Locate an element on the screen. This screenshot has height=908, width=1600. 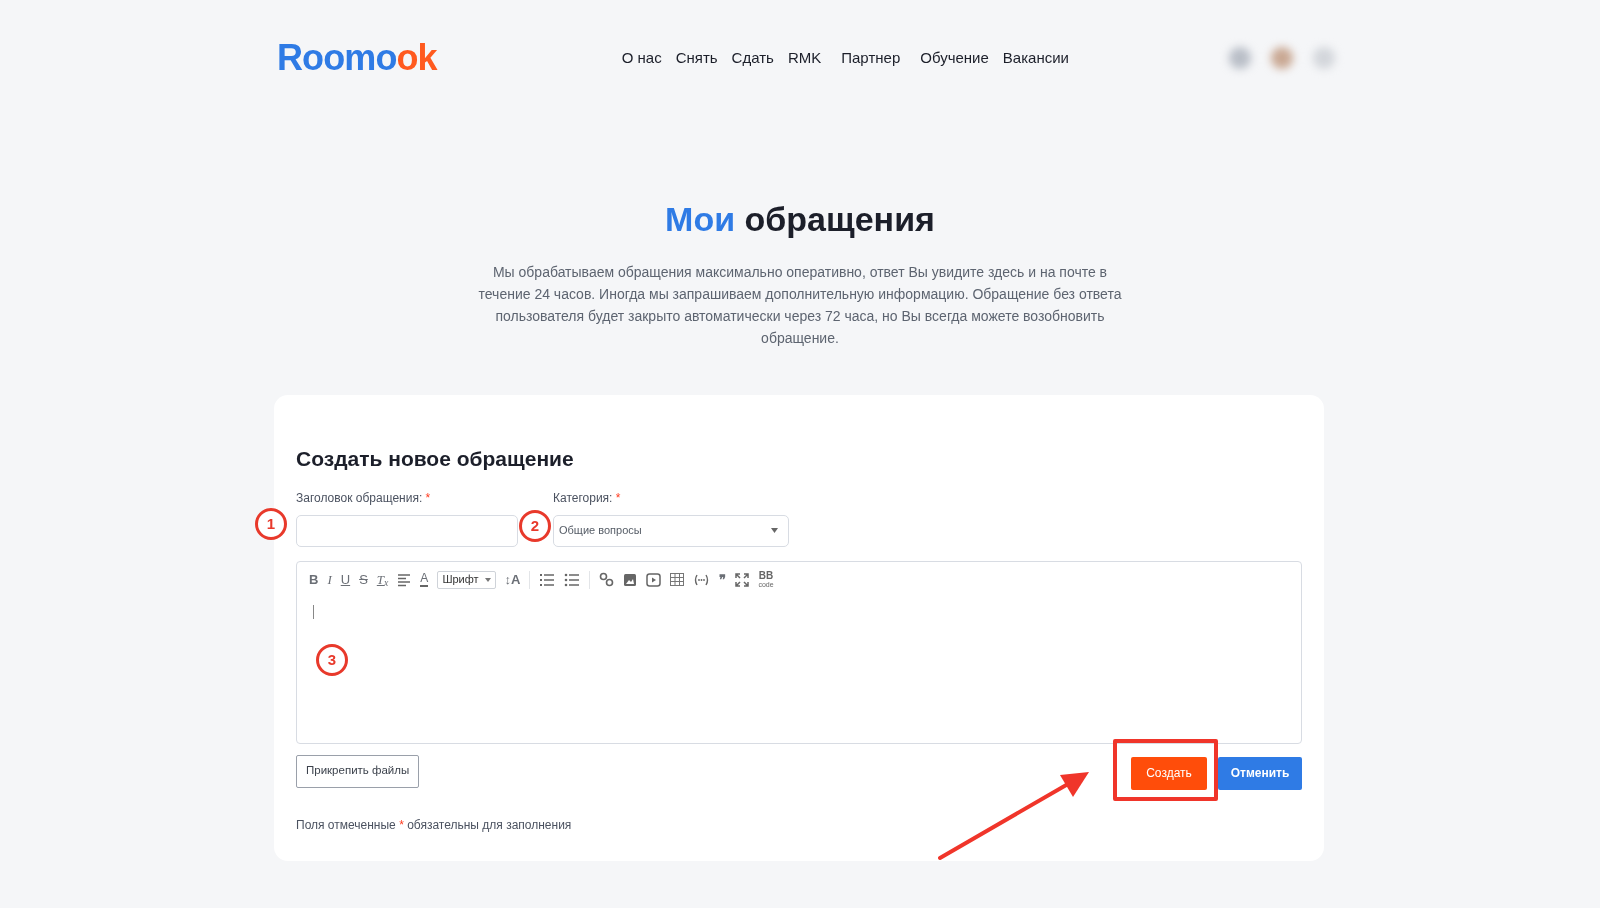
step-marker: 1 is located at coordinates (271, 524).